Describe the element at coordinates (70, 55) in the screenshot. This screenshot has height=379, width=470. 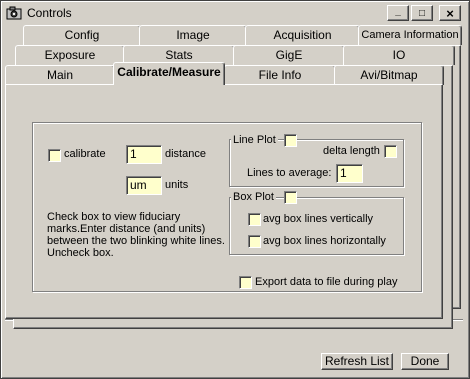
I see `tab-exposure: Exposure` at that location.